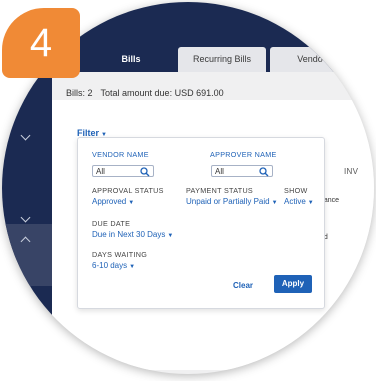 This screenshot has width=376, height=381. Describe the element at coordinates (131, 59) in the screenshot. I see `tab-bills: Bills` at that location.